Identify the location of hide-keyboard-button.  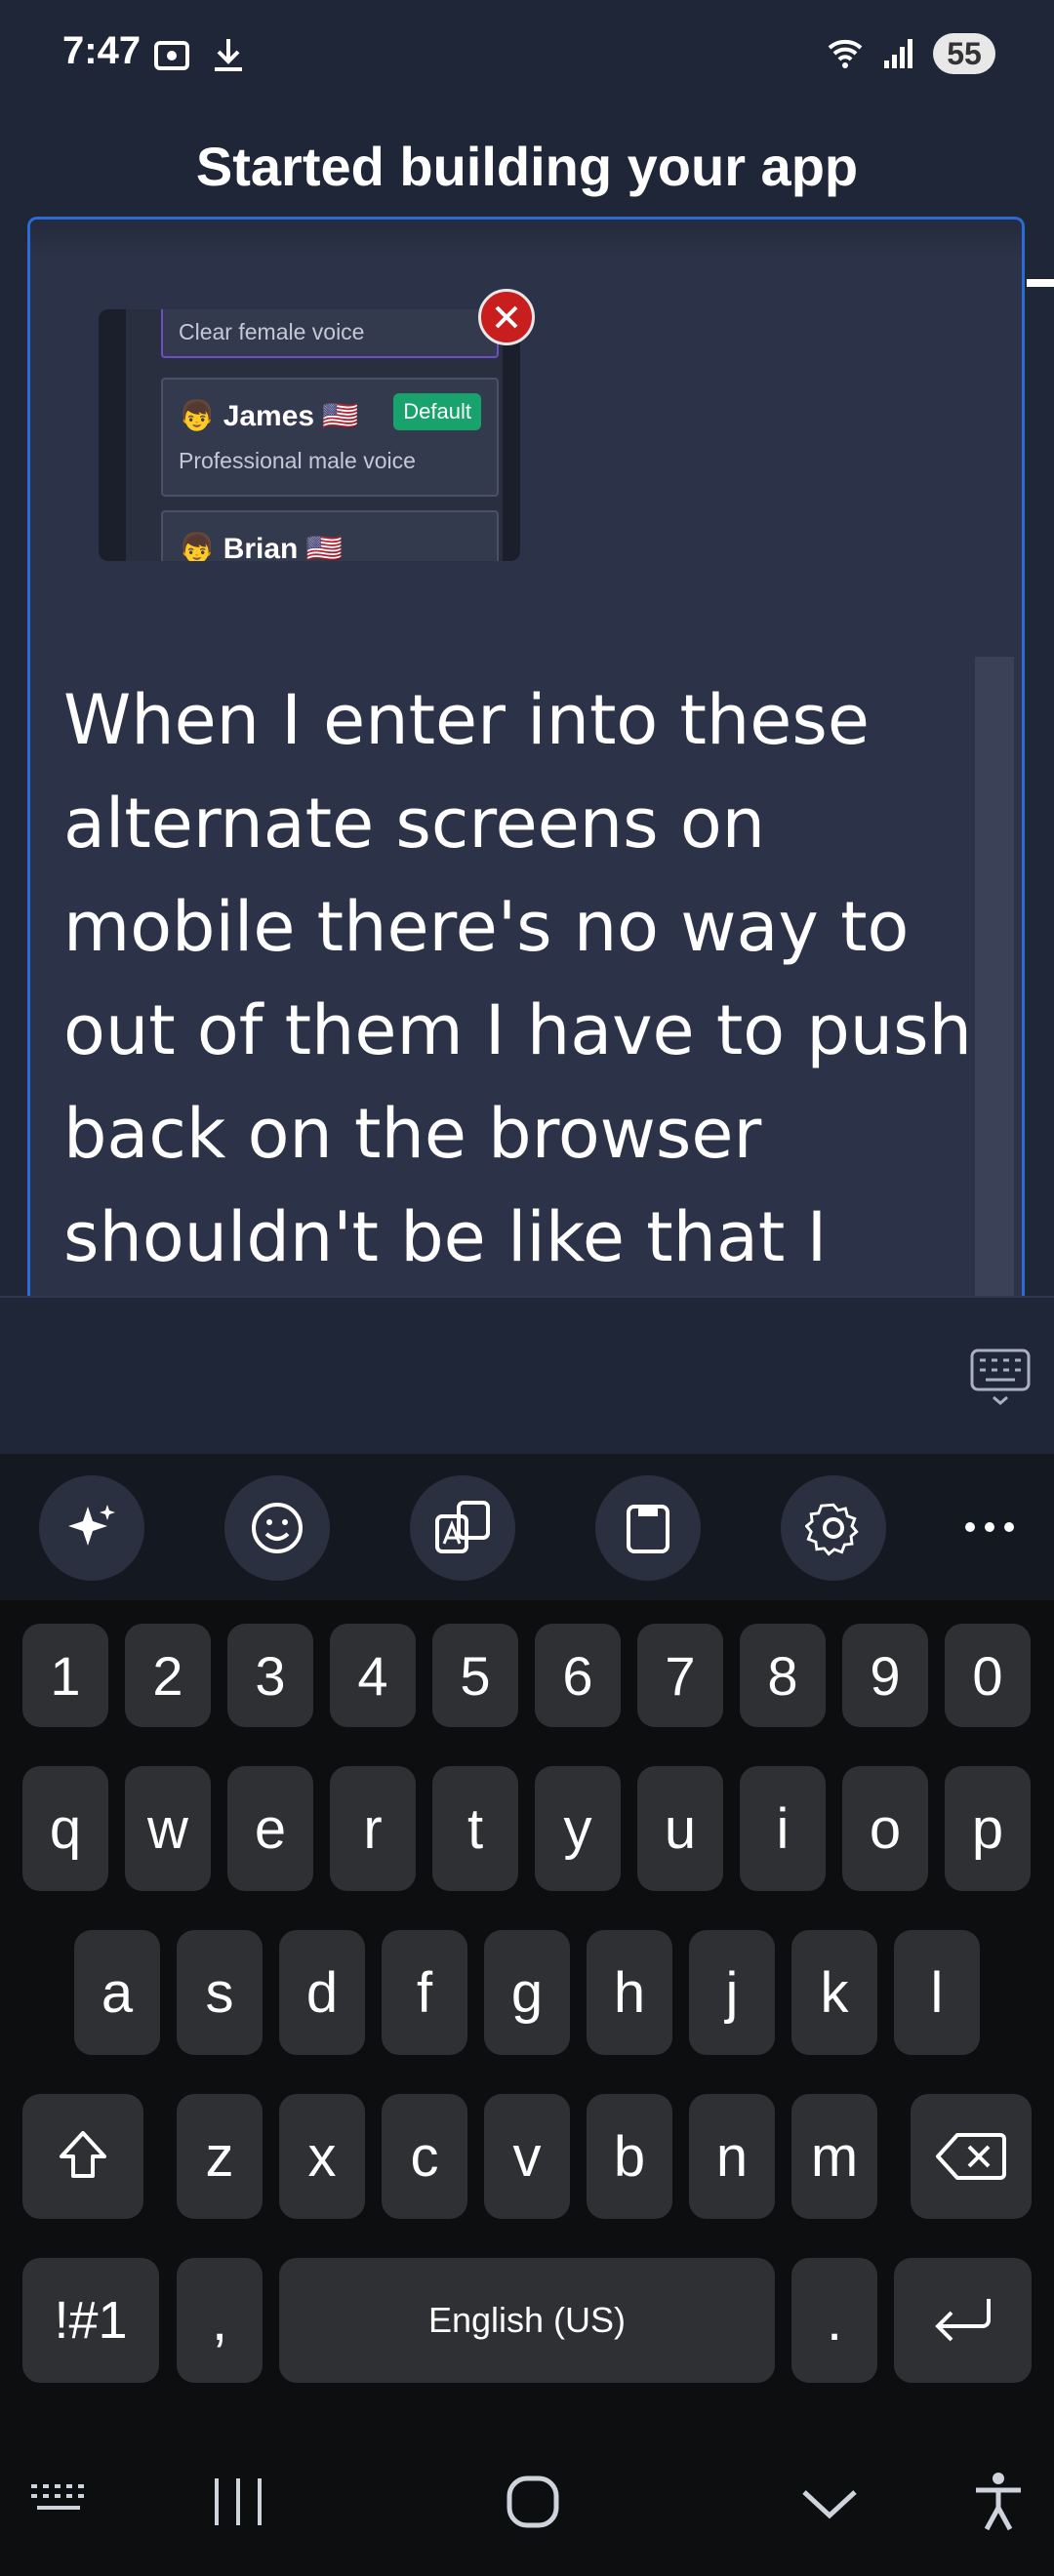
(830, 2506).